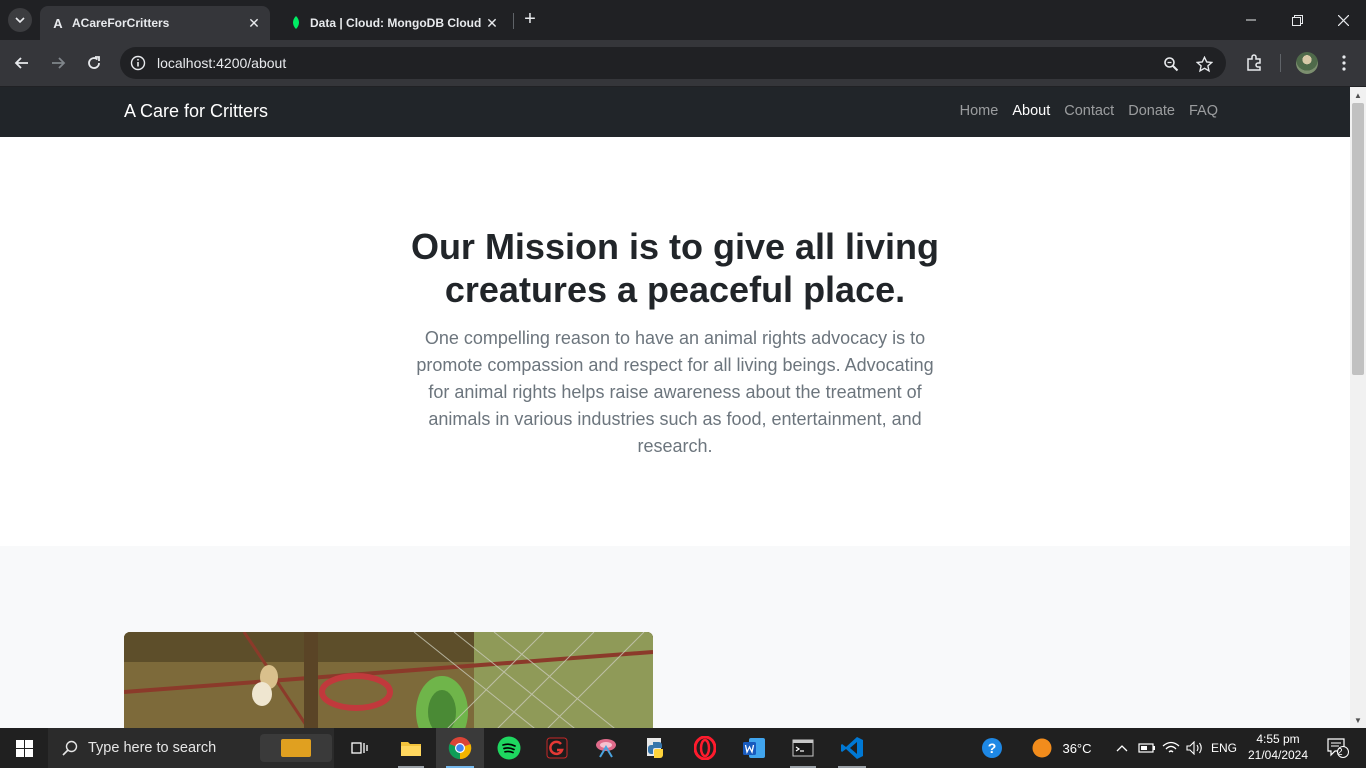  I want to click on snipping-tool-icon, so click(606, 748).